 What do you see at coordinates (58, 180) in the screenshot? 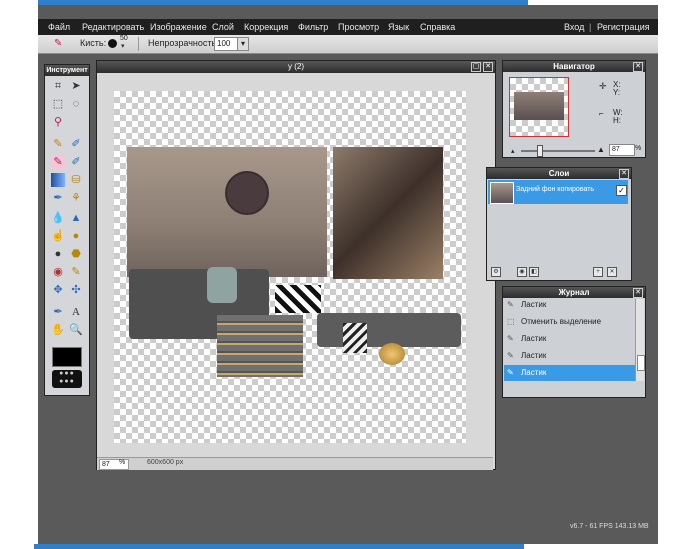
I see `gradient-icon` at bounding box center [58, 180].